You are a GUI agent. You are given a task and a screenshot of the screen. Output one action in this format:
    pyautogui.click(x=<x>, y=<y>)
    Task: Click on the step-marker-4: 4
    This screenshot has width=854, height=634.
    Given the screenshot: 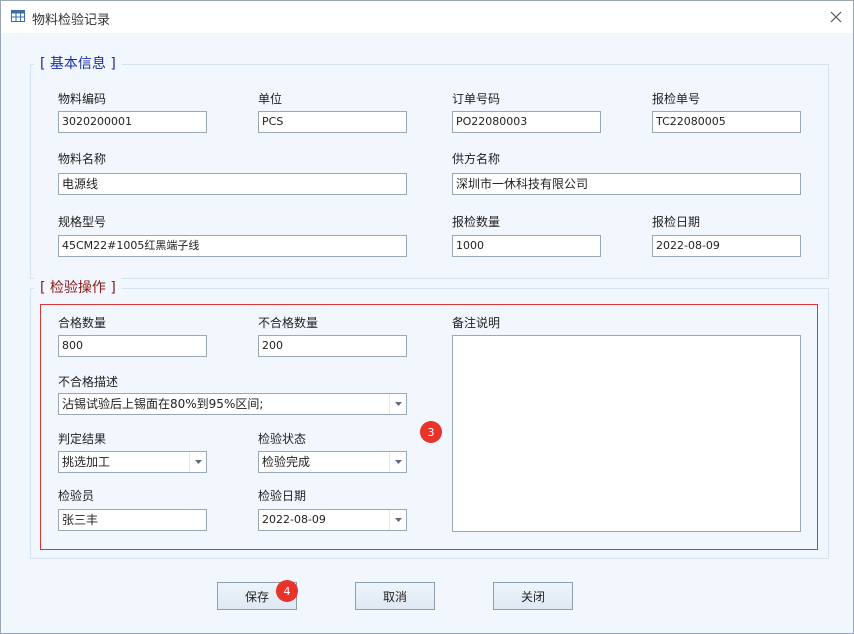 What is the action you would take?
    pyautogui.click(x=287, y=591)
    